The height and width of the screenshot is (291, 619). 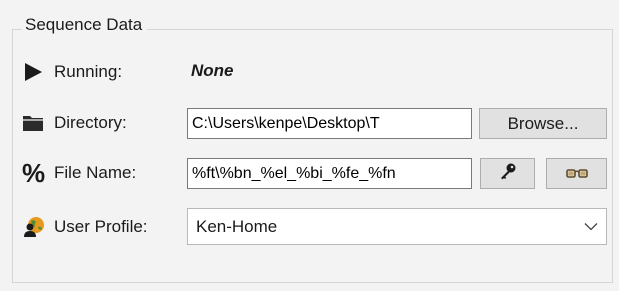 I want to click on user-profile-icon, so click(x=38, y=227).